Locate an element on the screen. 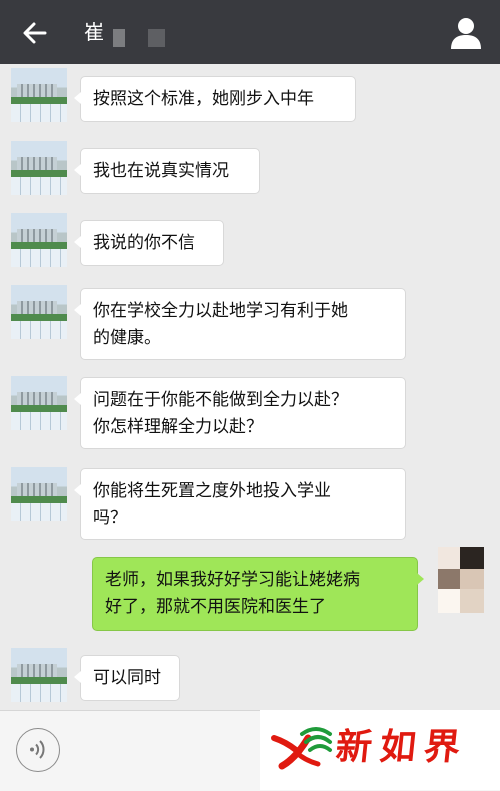 Image resolution: width=500 pixels, height=791 pixels. my-avatar is located at coordinates (461, 580).